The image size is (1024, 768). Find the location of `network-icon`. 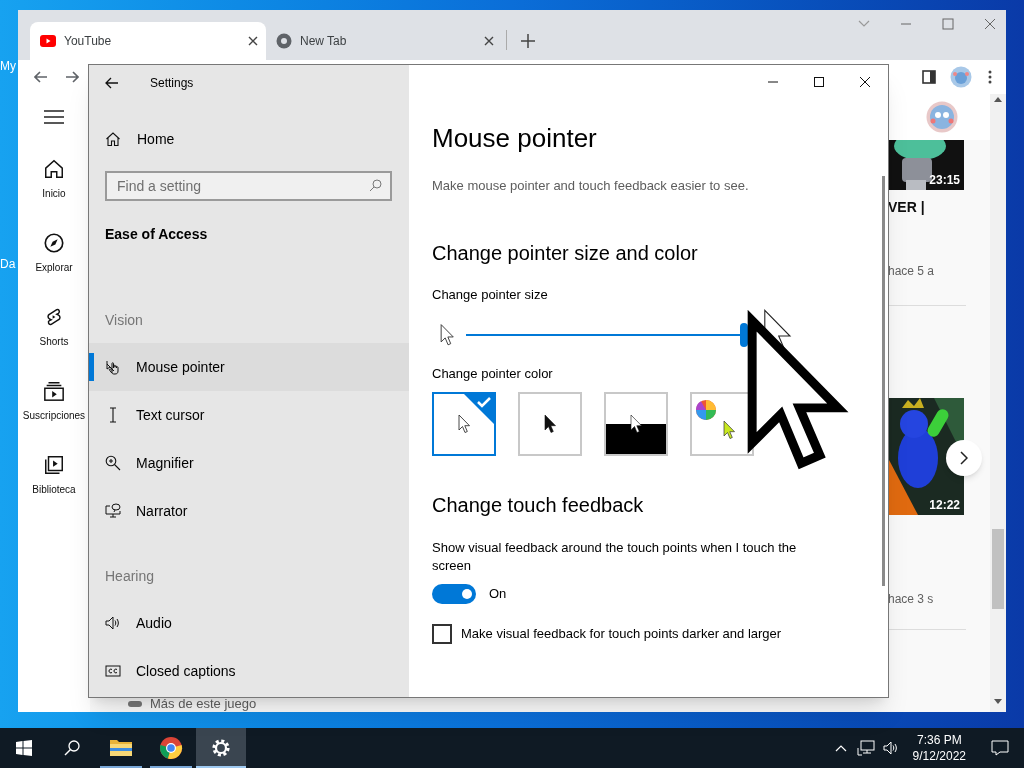

network-icon is located at coordinates (865, 748).